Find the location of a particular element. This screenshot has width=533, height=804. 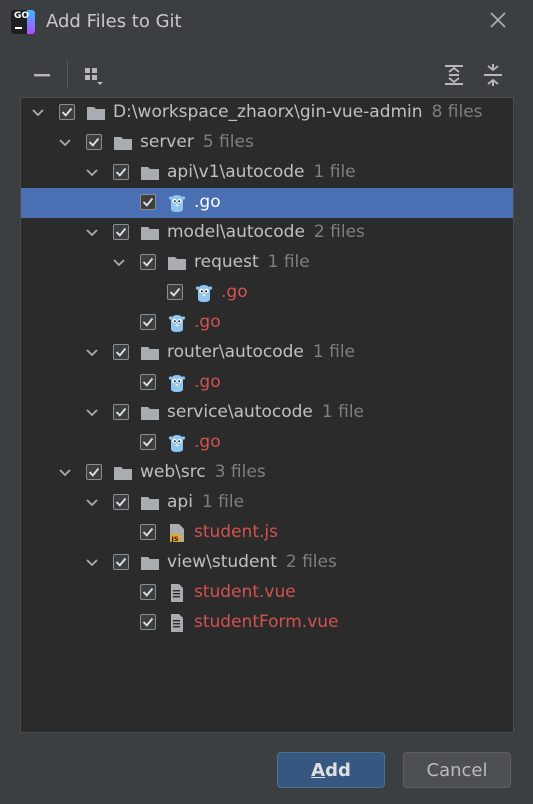

tree-toolbar is located at coordinates (267, 76).